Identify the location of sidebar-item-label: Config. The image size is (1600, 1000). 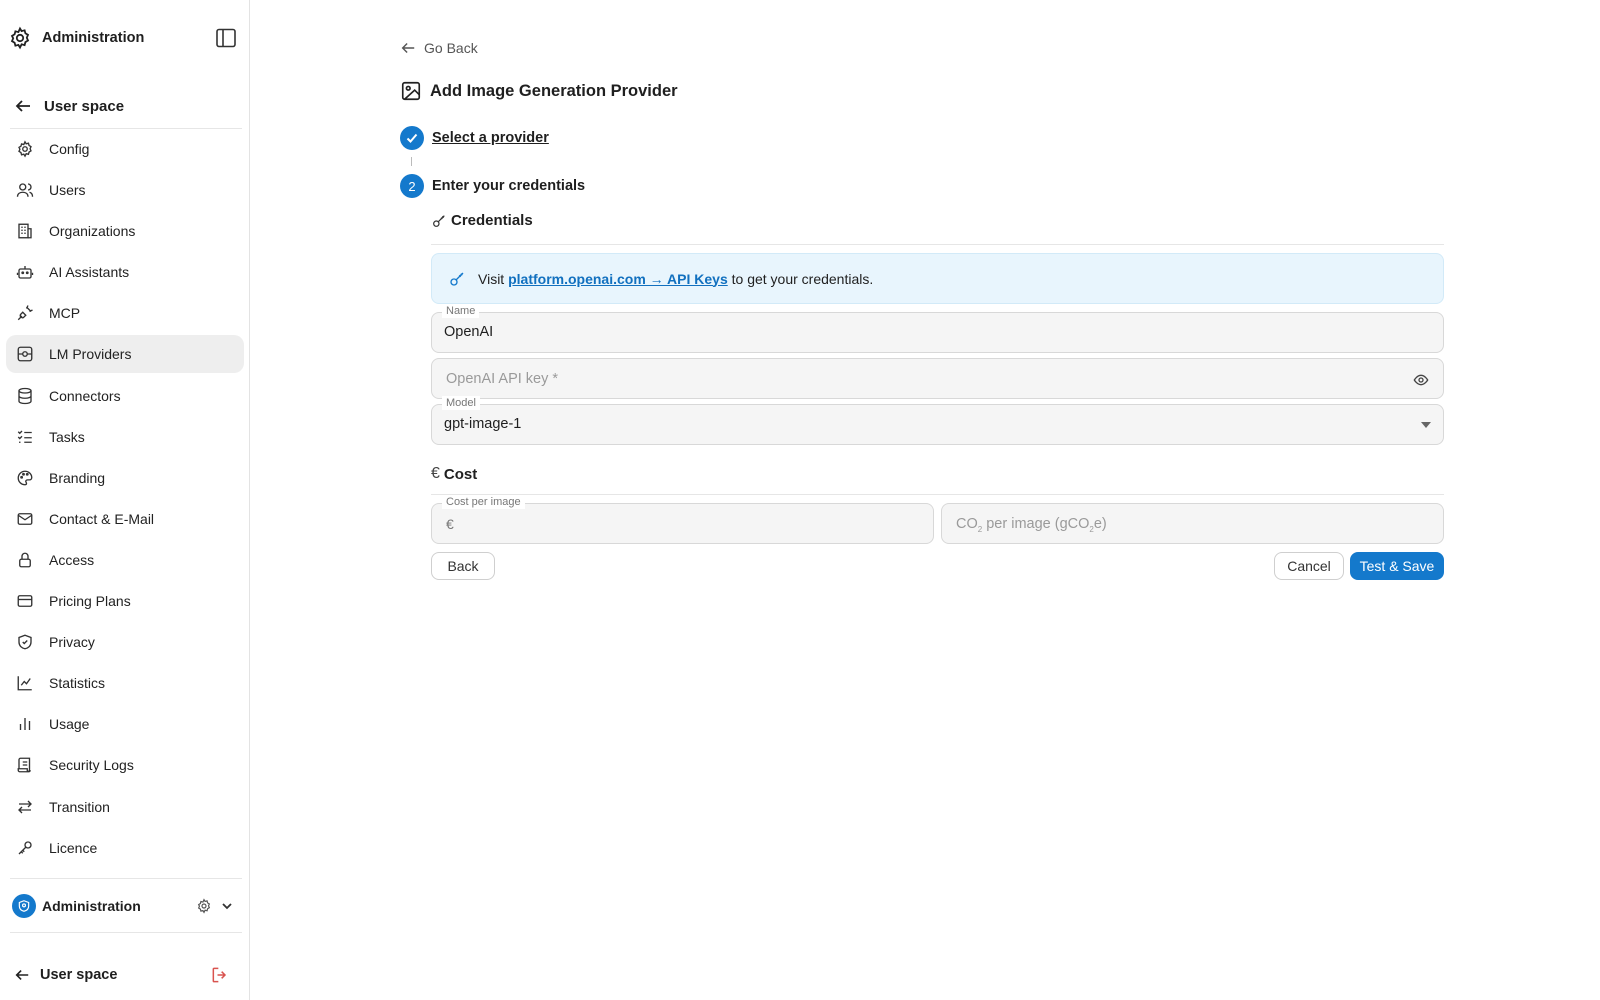
(69, 149).